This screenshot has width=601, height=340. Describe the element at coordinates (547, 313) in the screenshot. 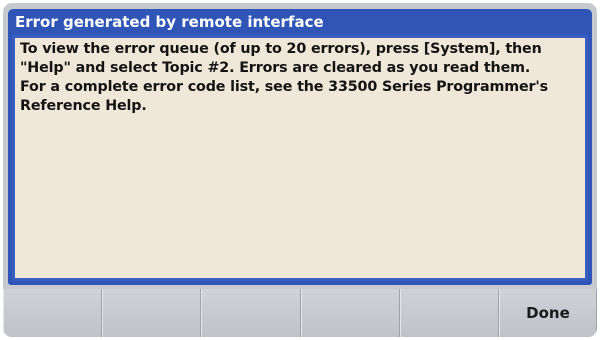

I see `done-button: Done` at that location.